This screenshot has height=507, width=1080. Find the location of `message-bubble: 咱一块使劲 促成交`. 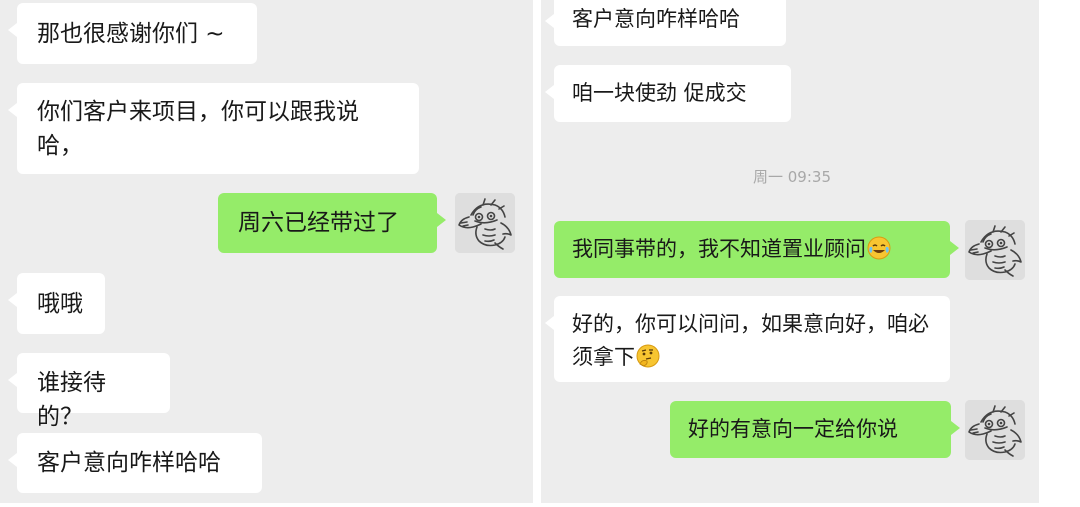

message-bubble: 咱一块使劲 促成交 is located at coordinates (668, 93).